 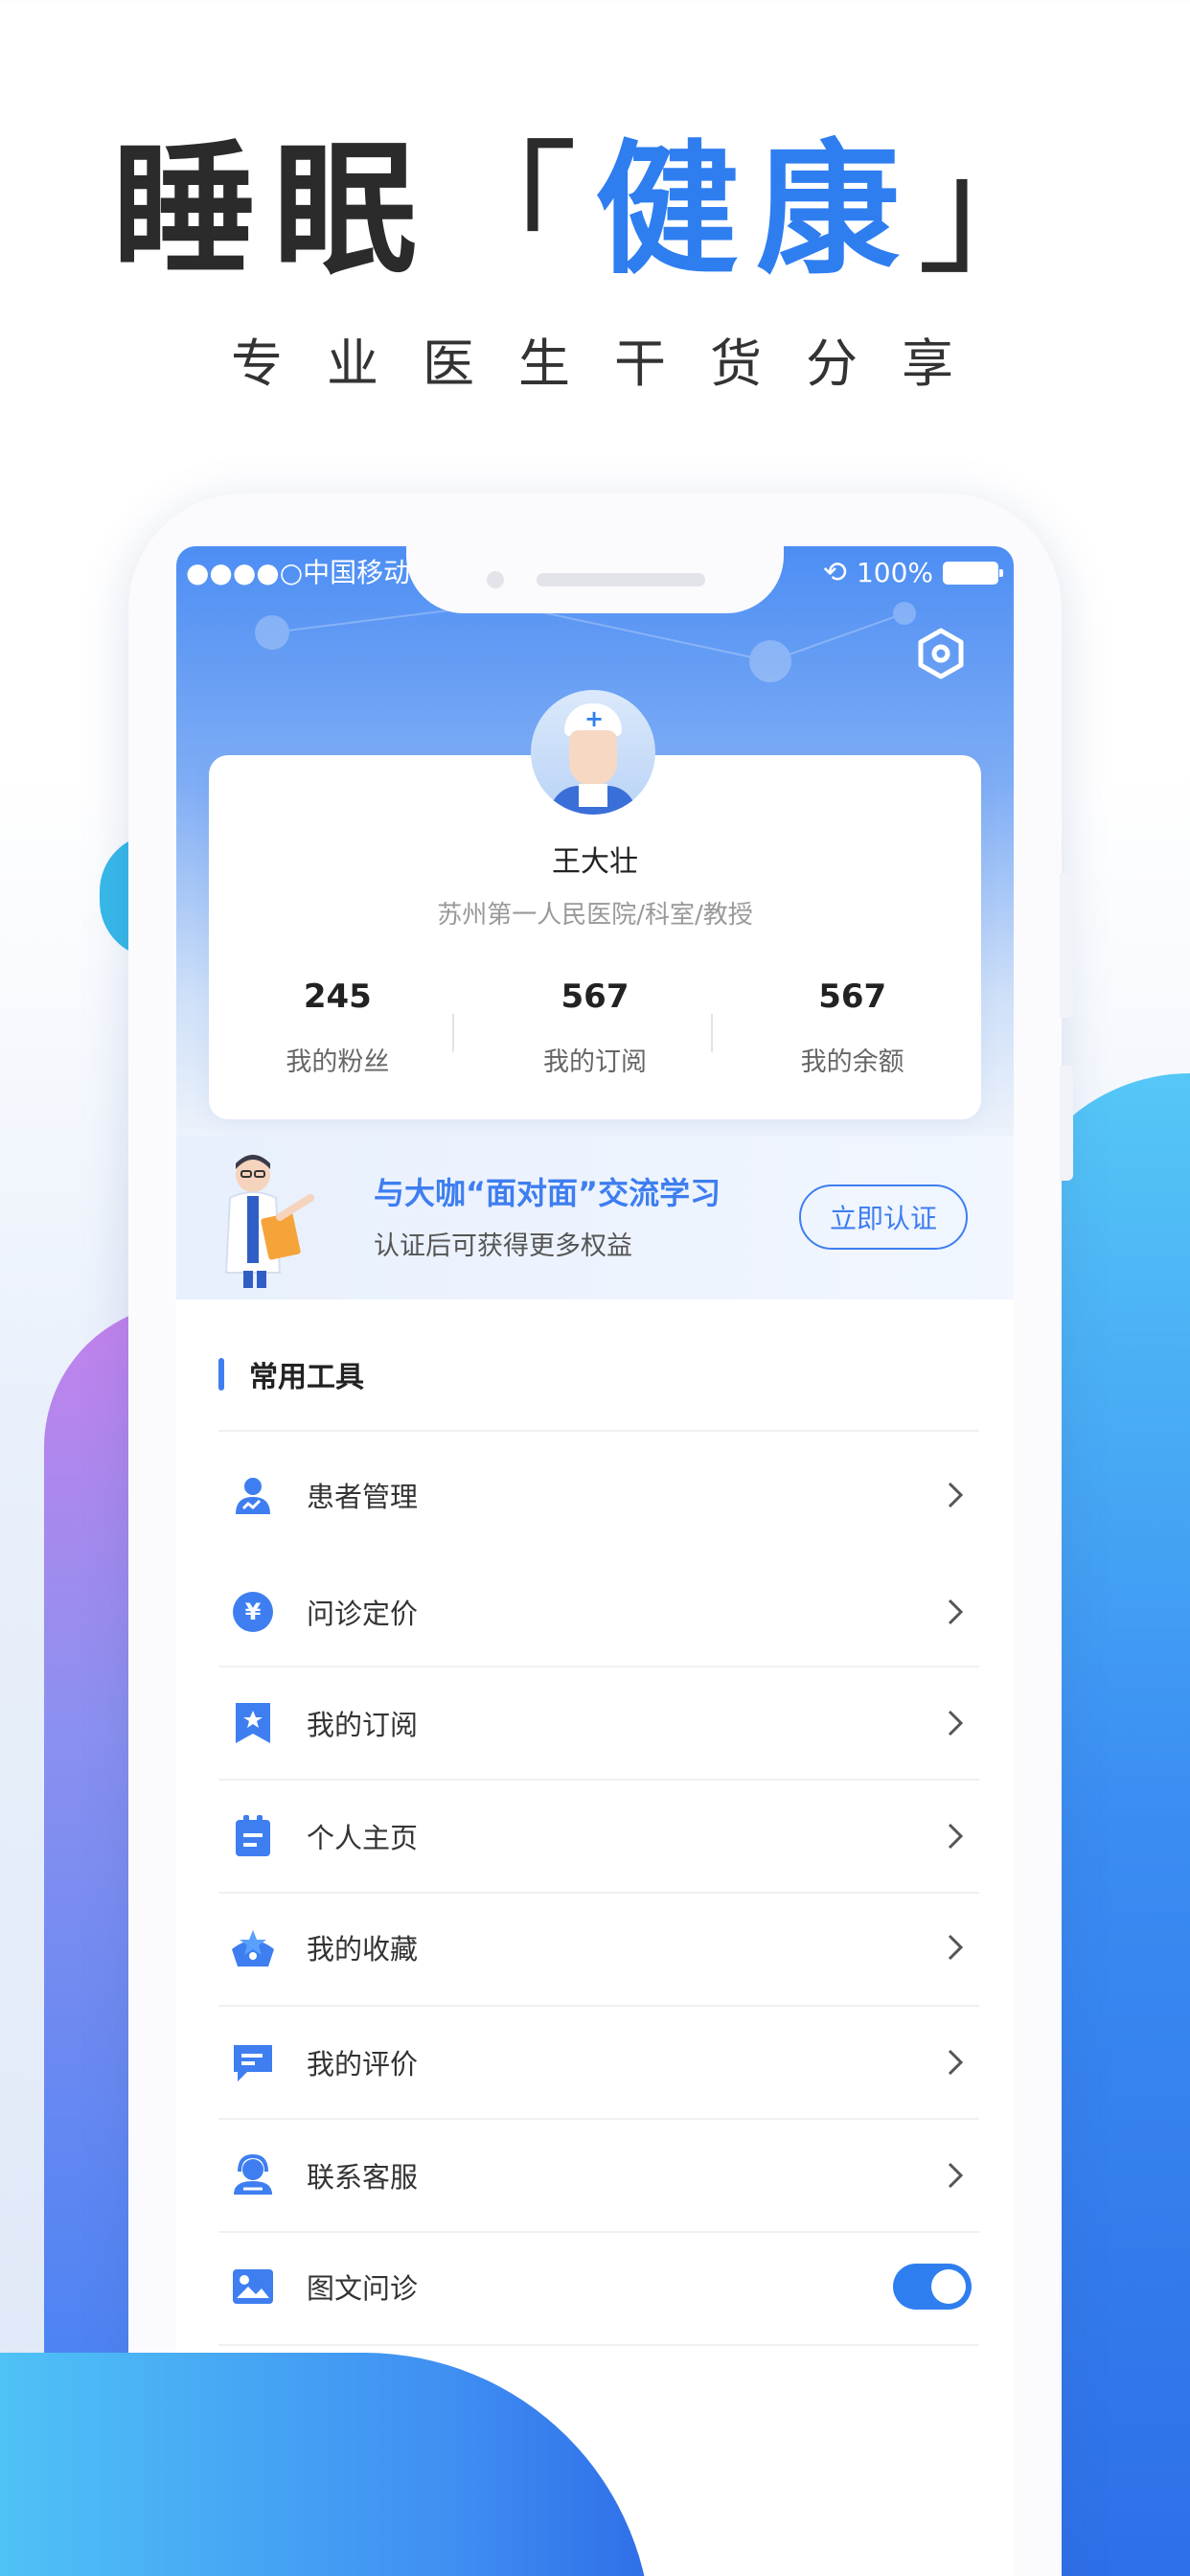 I want to click on tool-label: 我的收藏, so click(x=363, y=1949).